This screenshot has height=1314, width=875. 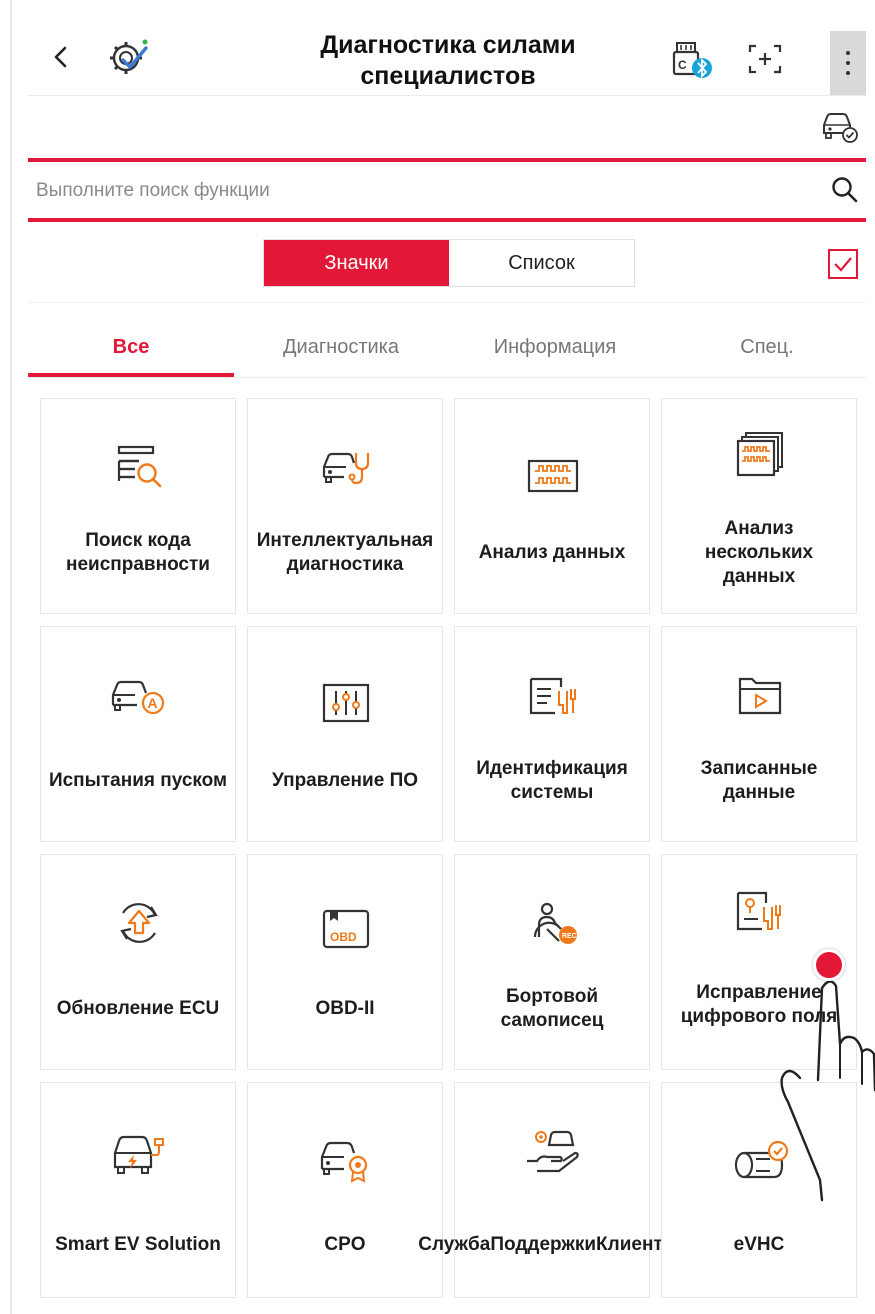 What do you see at coordinates (345, 1008) in the screenshot?
I see `tile-label: OBD-II` at bounding box center [345, 1008].